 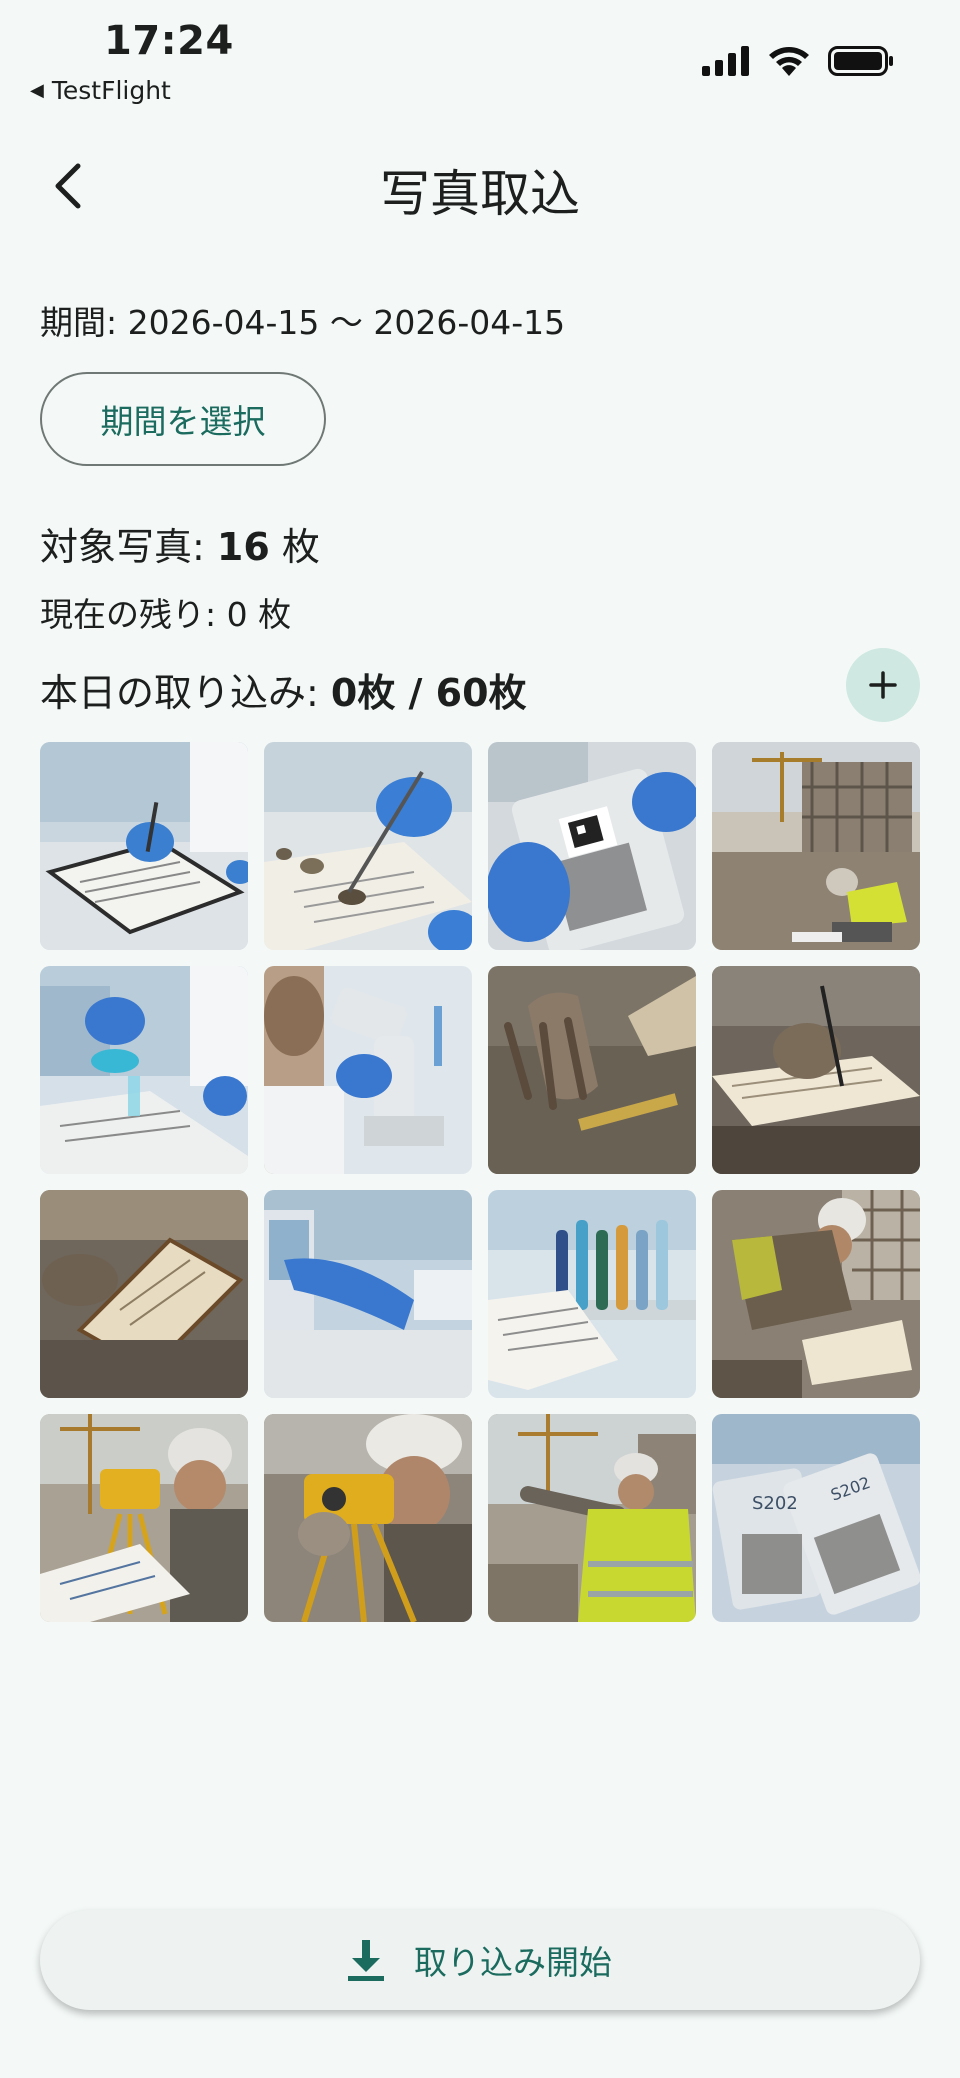 What do you see at coordinates (166, 614) in the screenshot?
I see `remaining-count: 現在の残り: 0 枚` at bounding box center [166, 614].